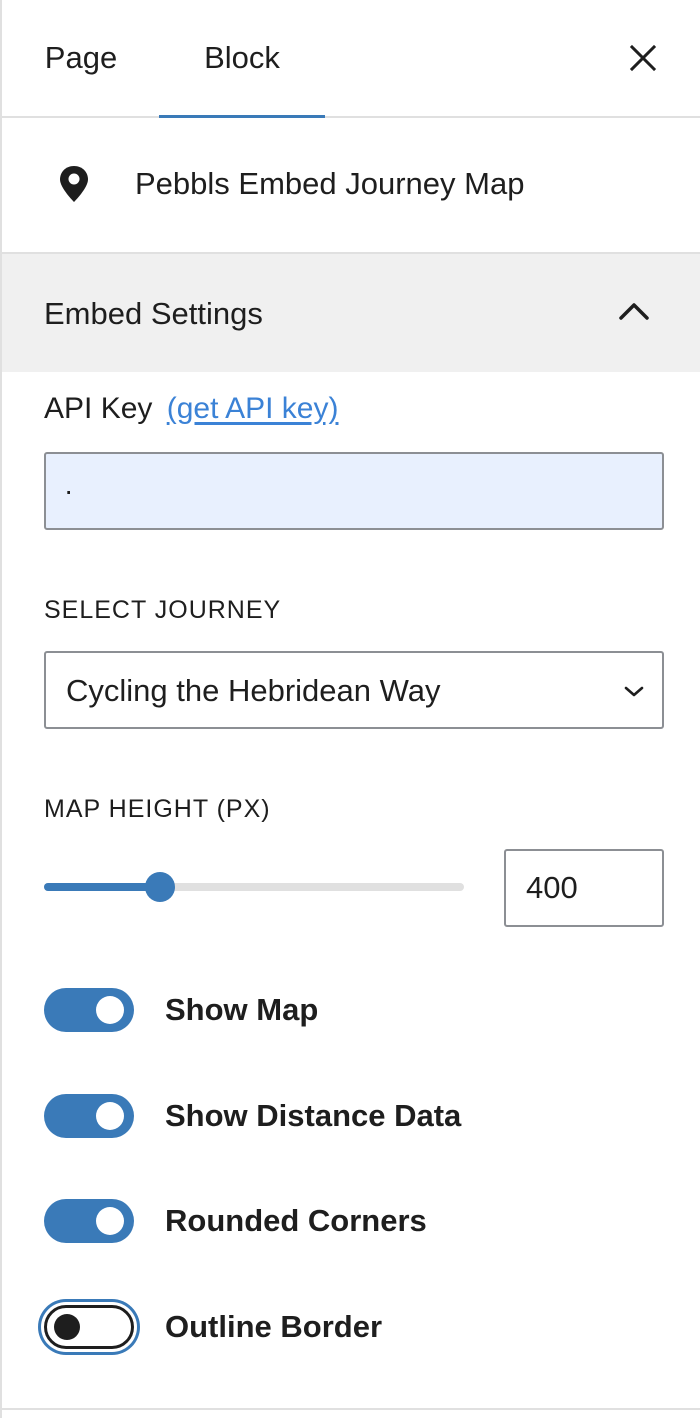 The width and height of the screenshot is (700, 1418). I want to click on outline-border-toggle, so click(89, 1327).